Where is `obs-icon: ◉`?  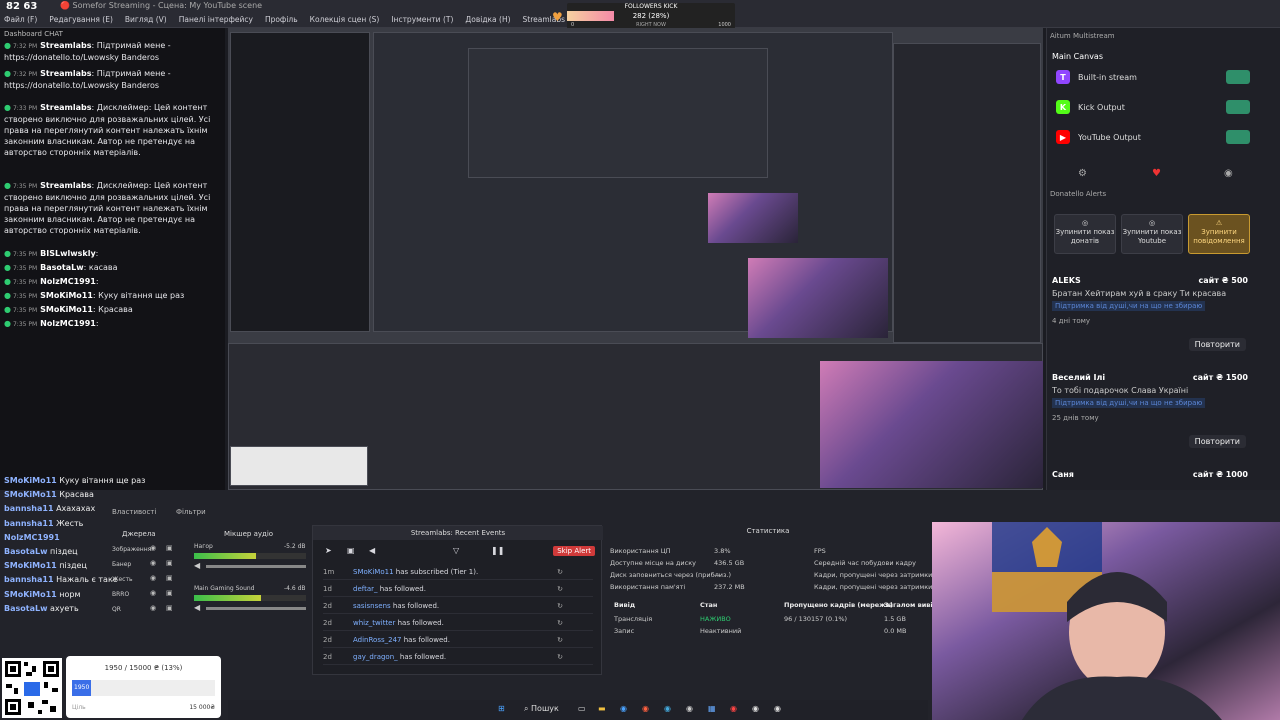
obs-icon: ◉ is located at coordinates (755, 708).